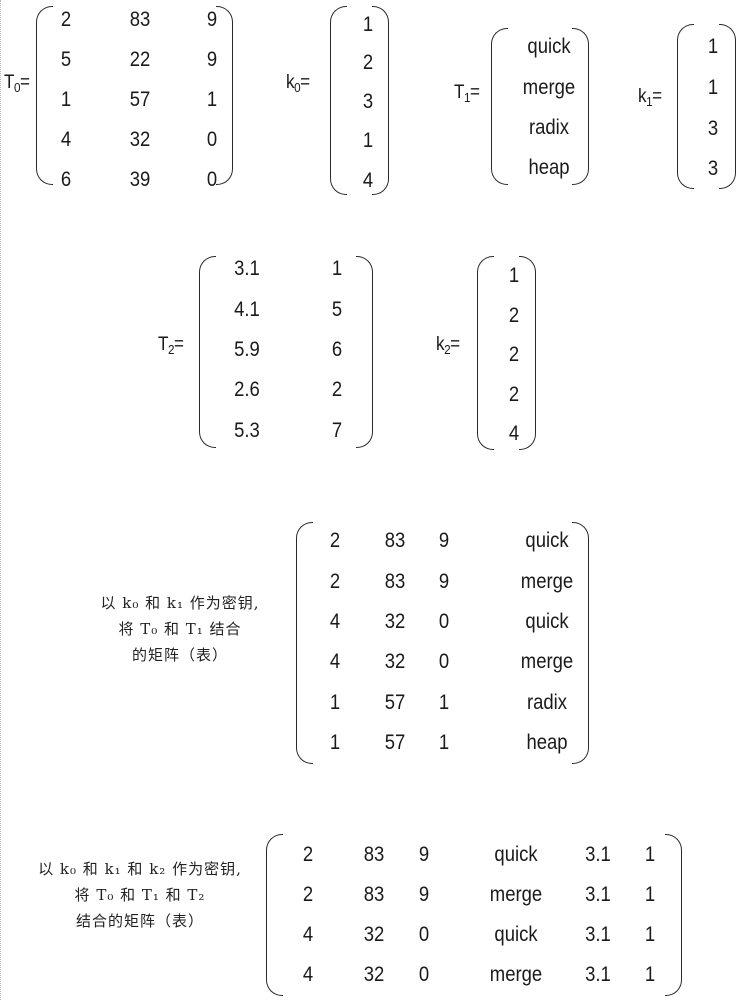  Describe the element at coordinates (139, 921) in the screenshot. I see `caption-line: 结合的矩阵（表）` at that location.